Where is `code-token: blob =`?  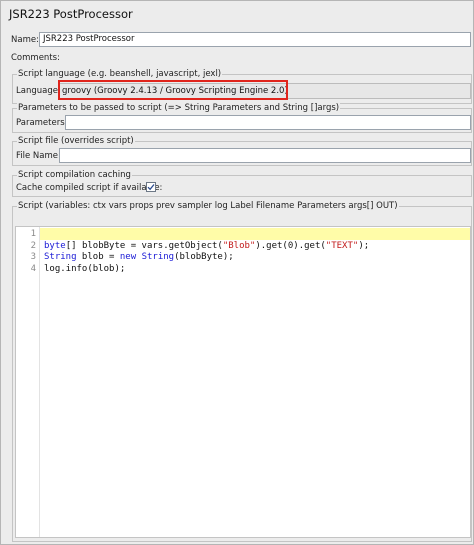 code-token: blob = is located at coordinates (98, 257).